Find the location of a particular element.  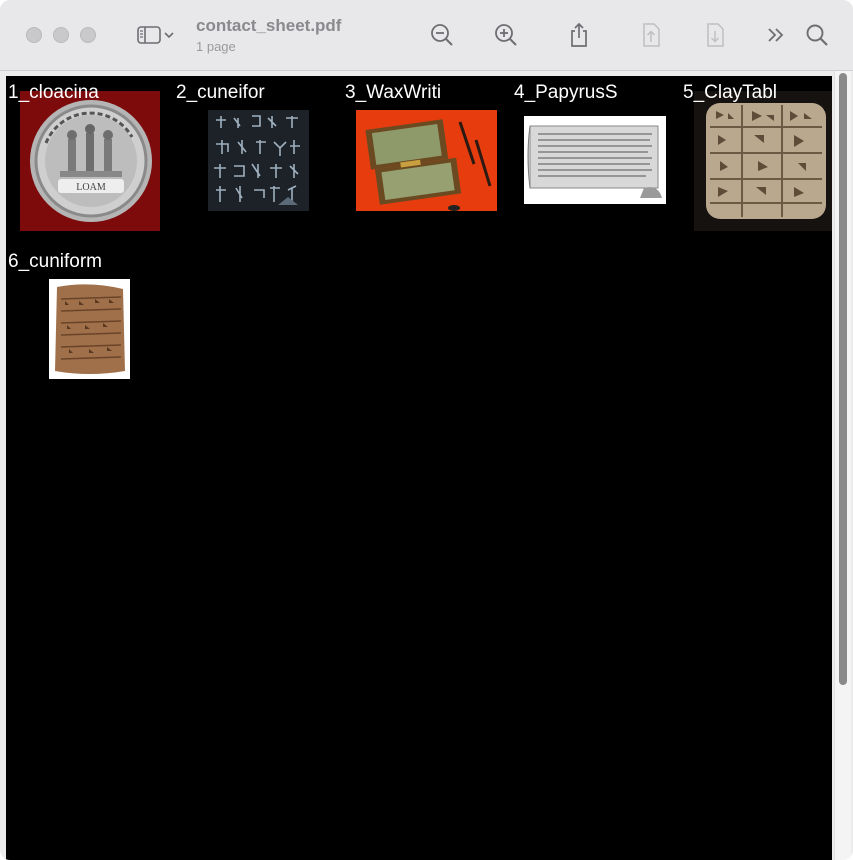

sidebar-toggle-button is located at coordinates (155, 35).